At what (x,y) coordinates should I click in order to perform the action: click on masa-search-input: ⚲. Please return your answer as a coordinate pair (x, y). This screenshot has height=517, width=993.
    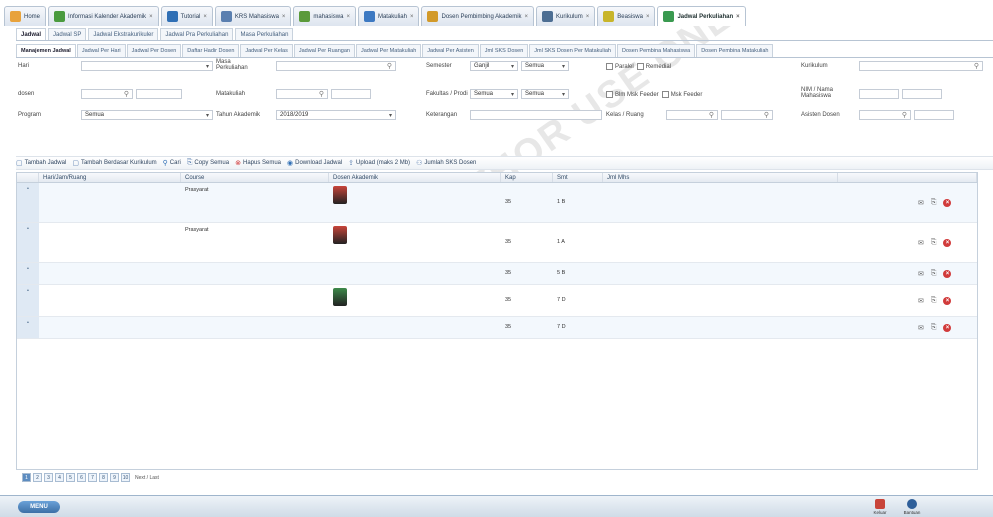
    Looking at the image, I should click on (336, 66).